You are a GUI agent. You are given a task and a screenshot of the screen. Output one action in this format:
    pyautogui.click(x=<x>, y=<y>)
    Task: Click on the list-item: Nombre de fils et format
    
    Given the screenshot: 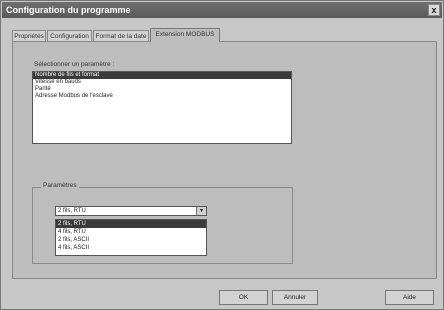 What is the action you would take?
    pyautogui.click(x=162, y=75)
    